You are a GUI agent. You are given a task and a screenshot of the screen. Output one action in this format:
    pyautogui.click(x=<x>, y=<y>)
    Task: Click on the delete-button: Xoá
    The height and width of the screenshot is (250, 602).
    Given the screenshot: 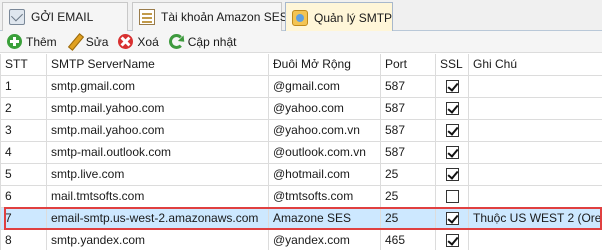 What is the action you would take?
    pyautogui.click(x=138, y=42)
    